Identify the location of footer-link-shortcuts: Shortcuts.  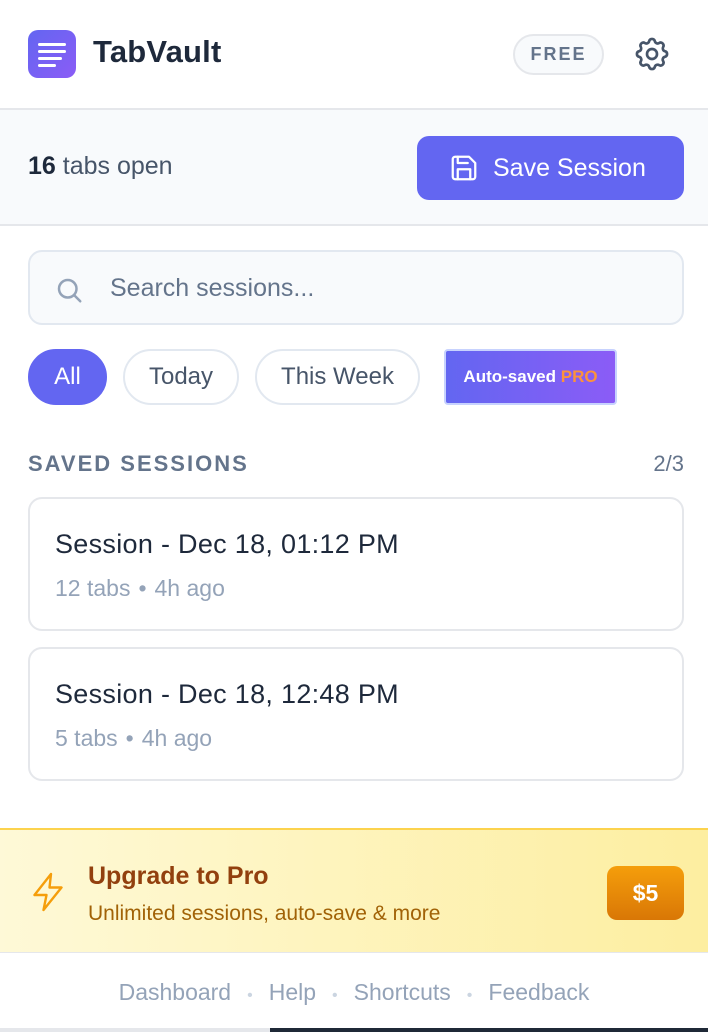
(402, 992).